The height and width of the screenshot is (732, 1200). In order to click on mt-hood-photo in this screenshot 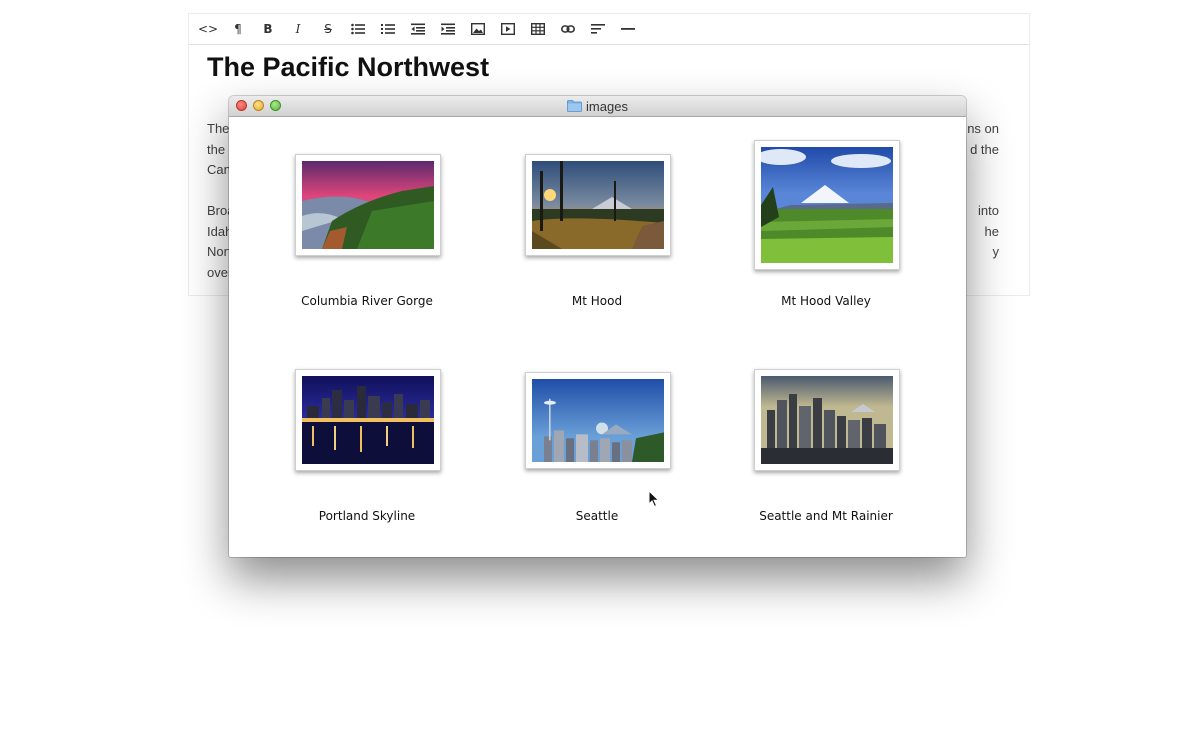, I will do `click(598, 205)`.